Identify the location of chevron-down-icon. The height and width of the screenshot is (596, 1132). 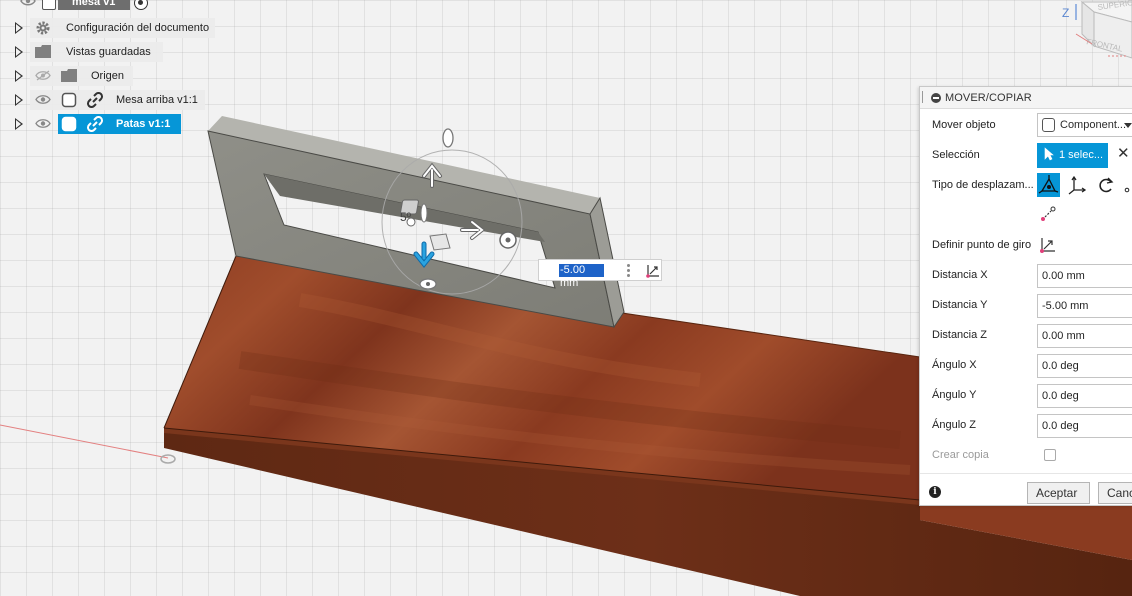
(1128, 125).